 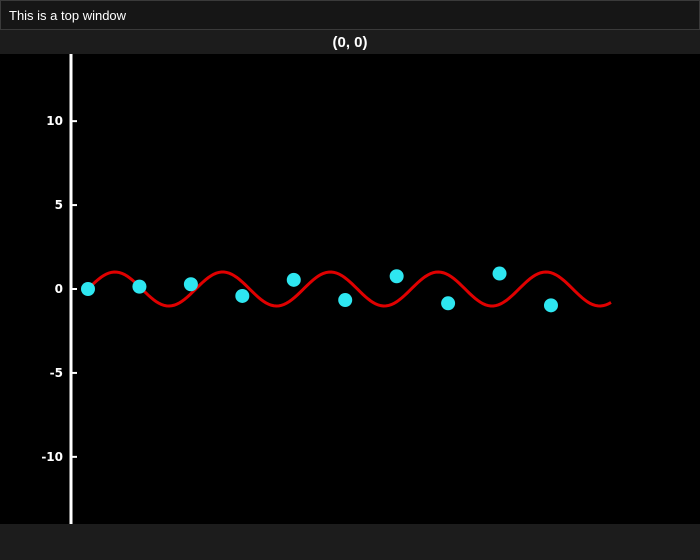 What do you see at coordinates (59, 289) in the screenshot?
I see `y-tick-label: 0` at bounding box center [59, 289].